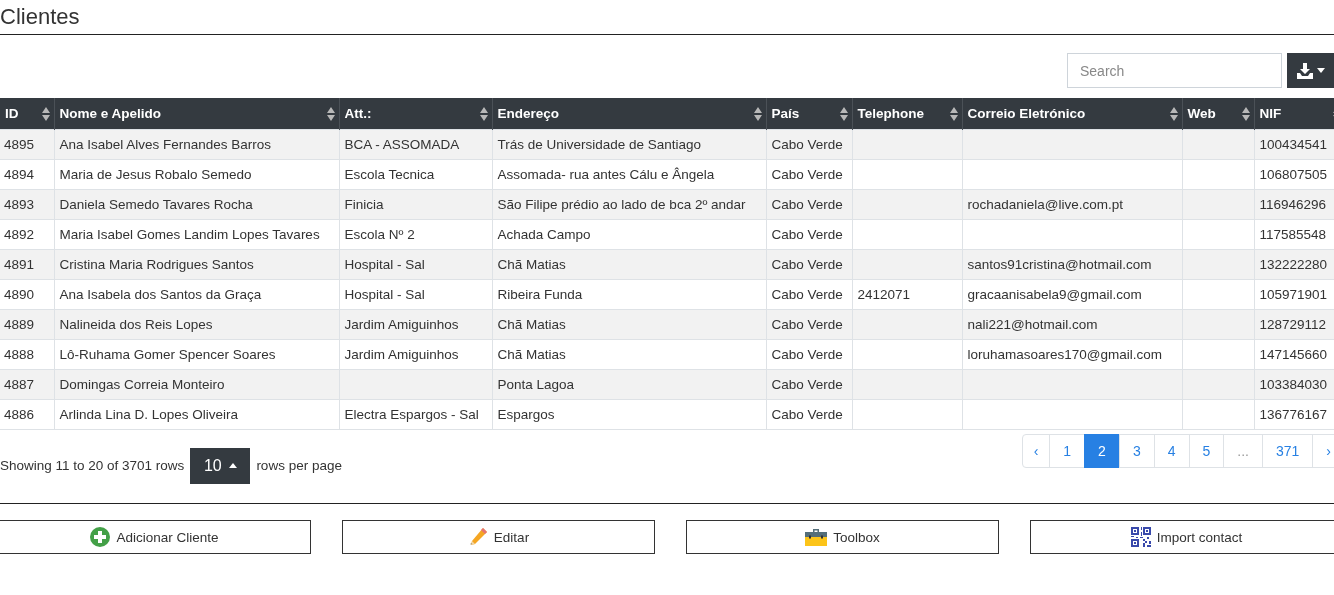 This screenshot has height=595, width=1334. I want to click on page-title: Clientes, so click(667, 17).